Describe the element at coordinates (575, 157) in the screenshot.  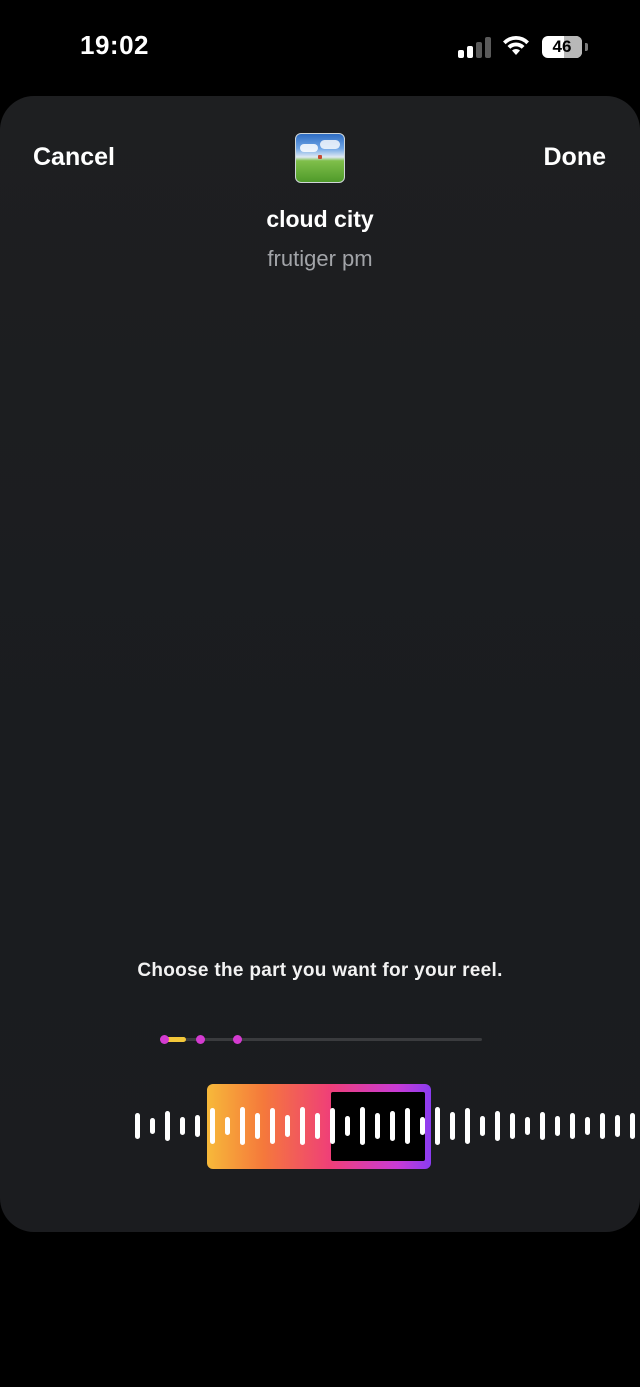
I see `done-button: Done` at that location.